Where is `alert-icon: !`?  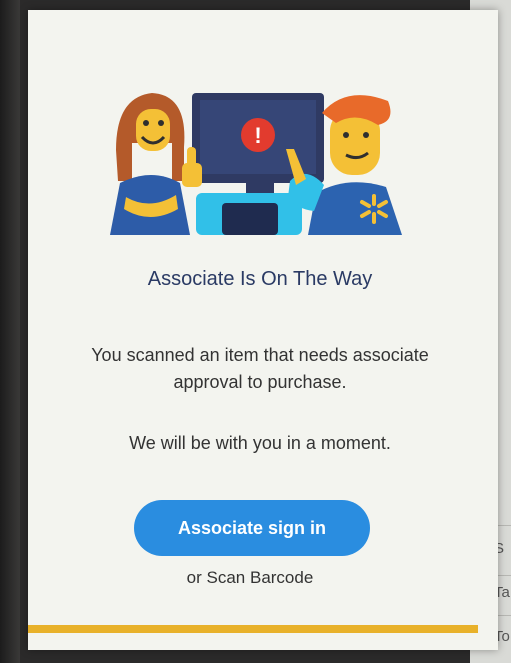
alert-icon: ! is located at coordinates (258, 135).